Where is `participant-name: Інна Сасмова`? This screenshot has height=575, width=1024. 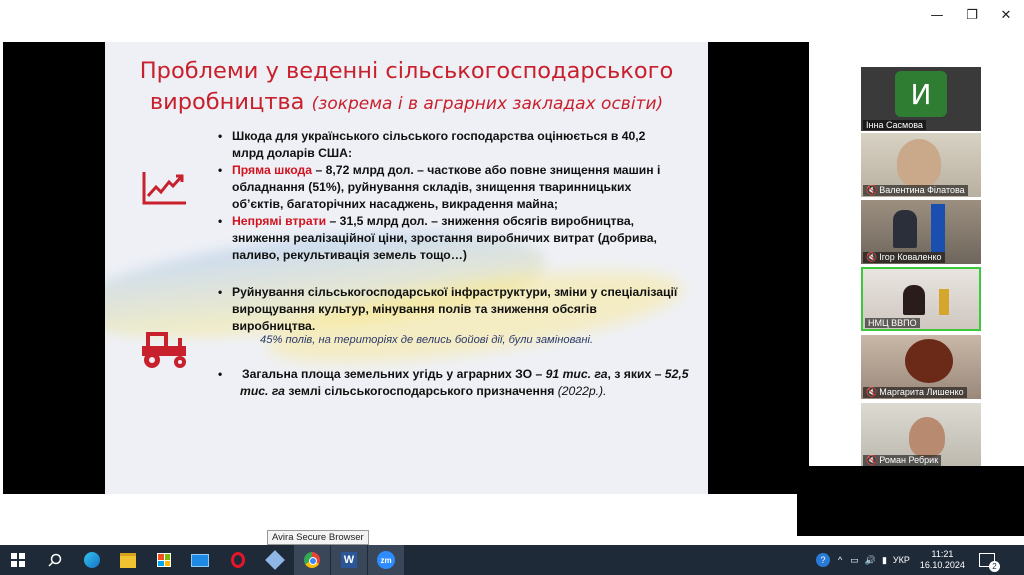 participant-name: Інна Сасмова is located at coordinates (894, 125).